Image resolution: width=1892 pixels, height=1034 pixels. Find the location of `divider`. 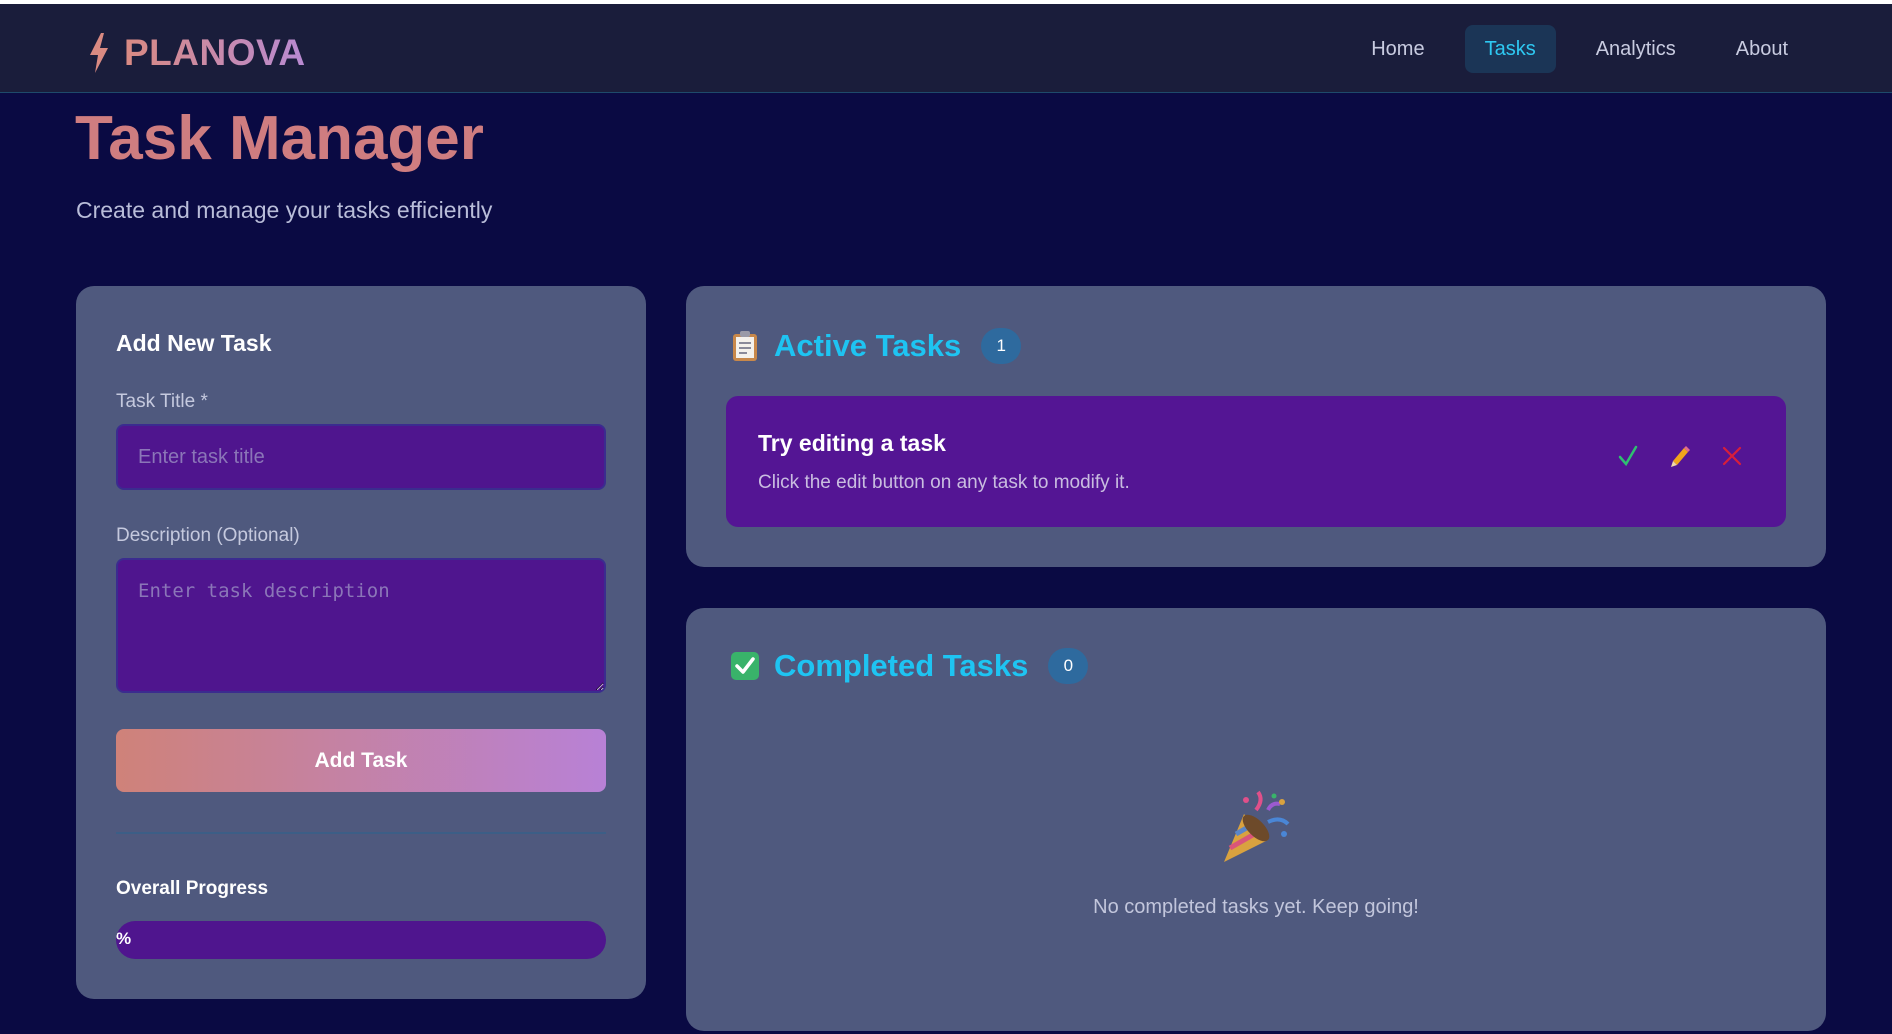

divider is located at coordinates (361, 833).